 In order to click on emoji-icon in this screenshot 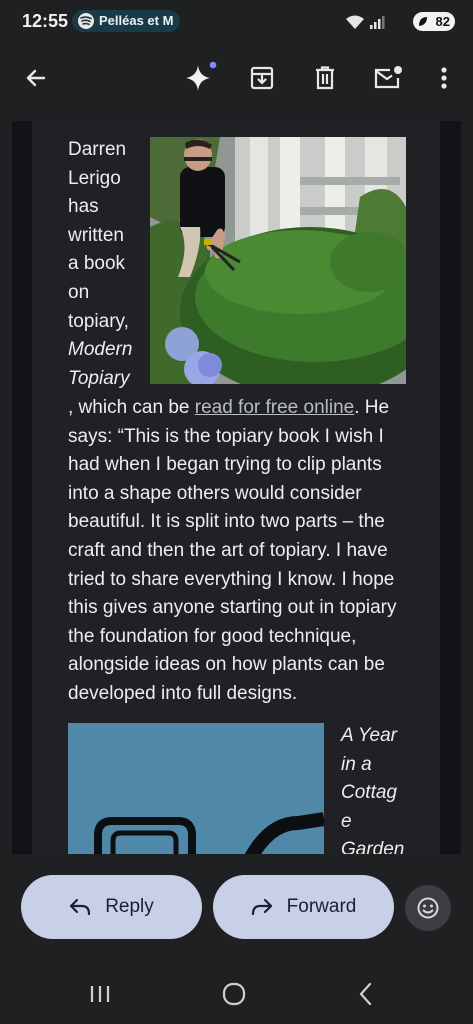, I will do `click(428, 908)`.